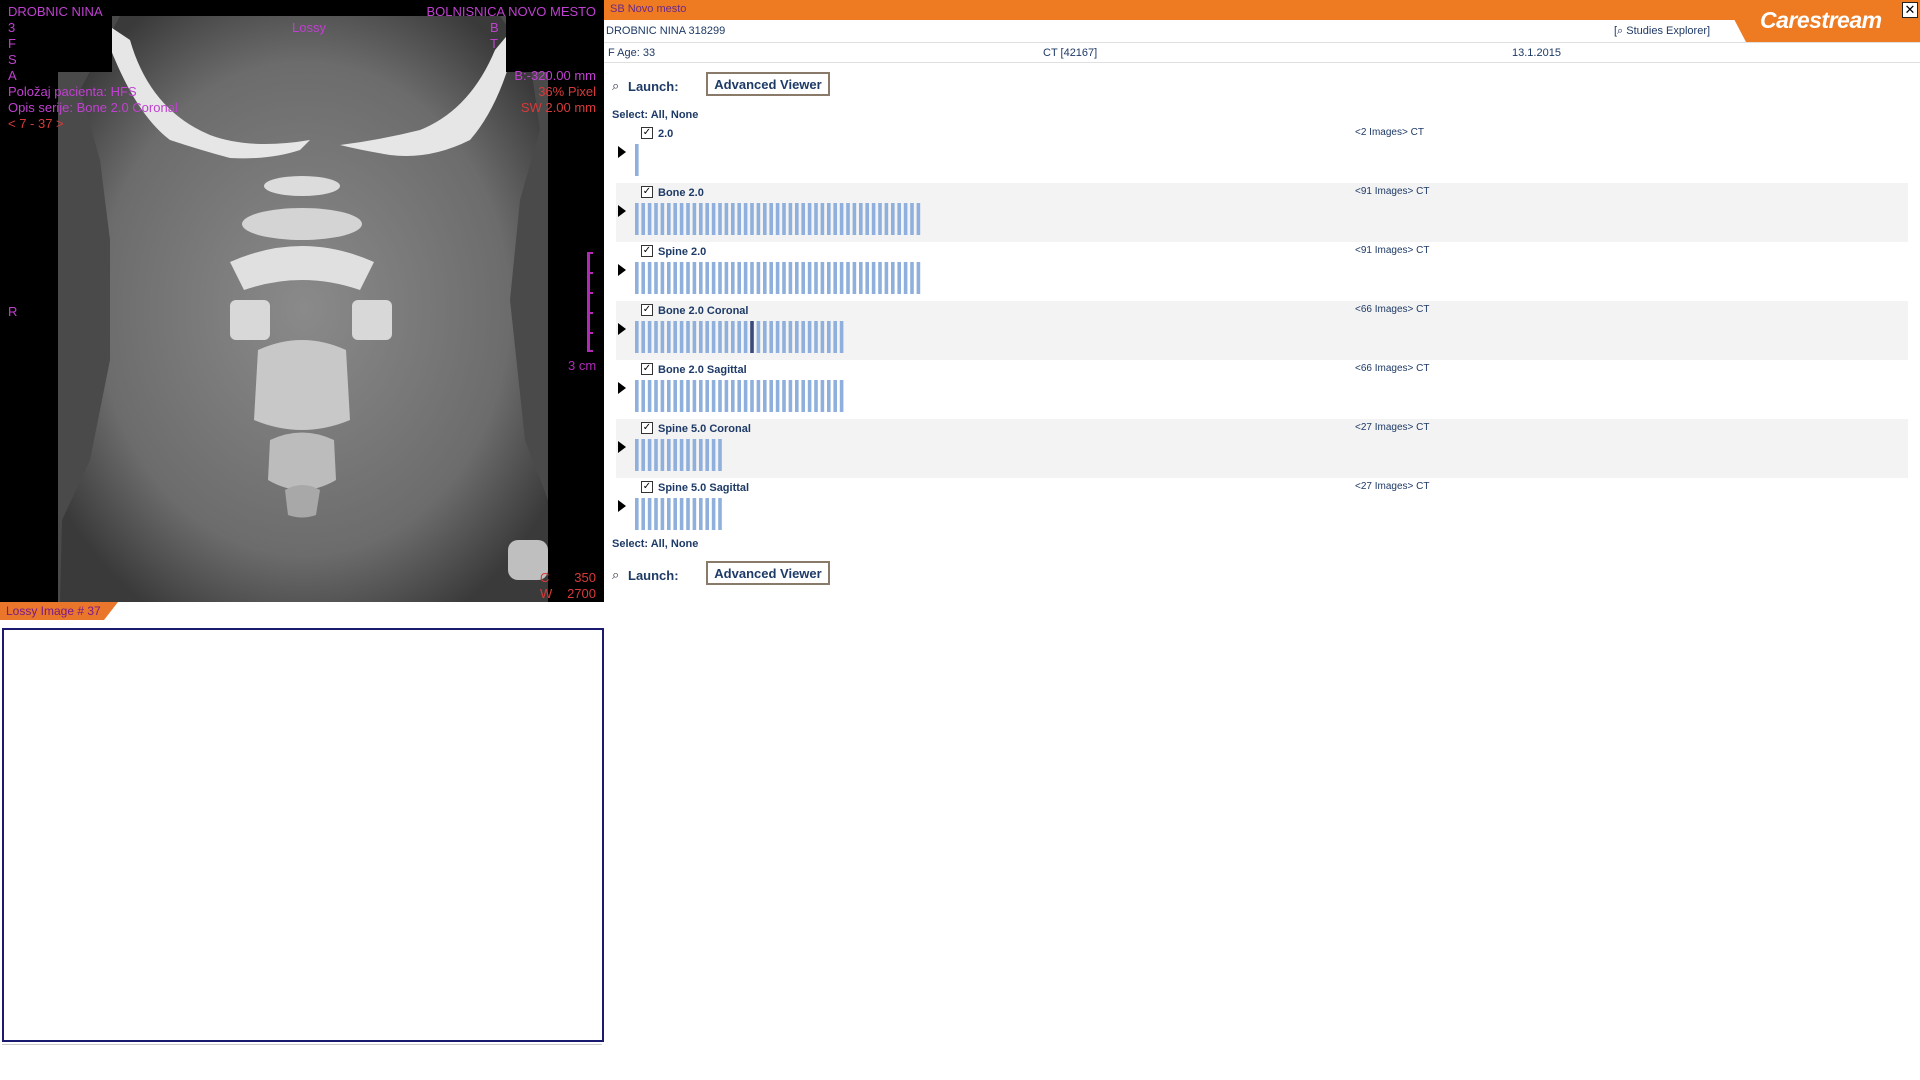 The width and height of the screenshot is (1920, 1080). Describe the element at coordinates (1262, 448) in the screenshot. I see `series-row: ✓ Spine 5.0 Coronal <27 Images> CT` at that location.